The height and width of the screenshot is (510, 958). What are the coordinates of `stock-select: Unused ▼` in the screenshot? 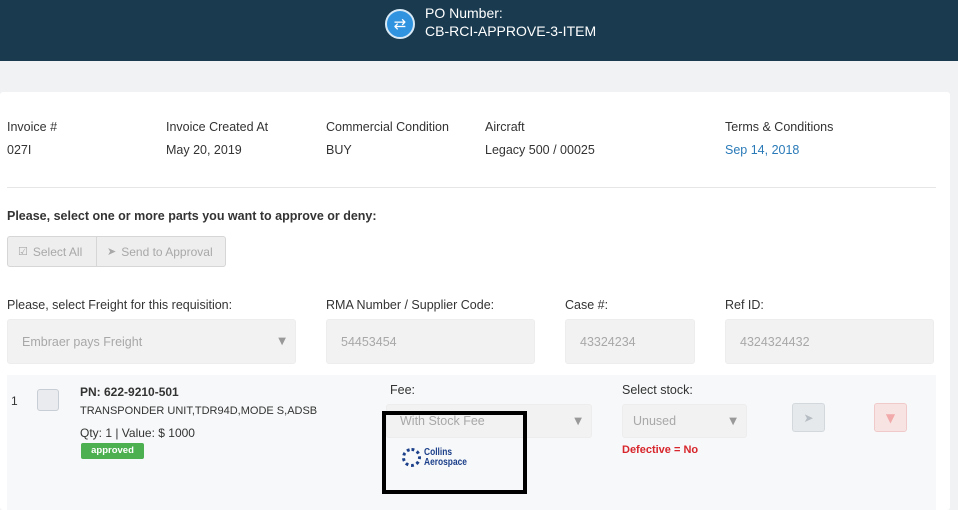 It's located at (684, 421).